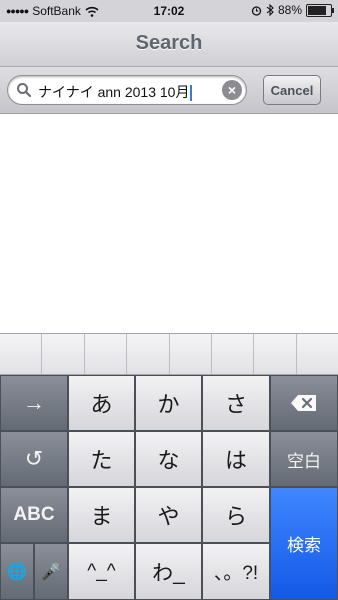 Image resolution: width=338 pixels, height=600 pixels. What do you see at coordinates (317, 10) in the screenshot?
I see `battery-fill` at bounding box center [317, 10].